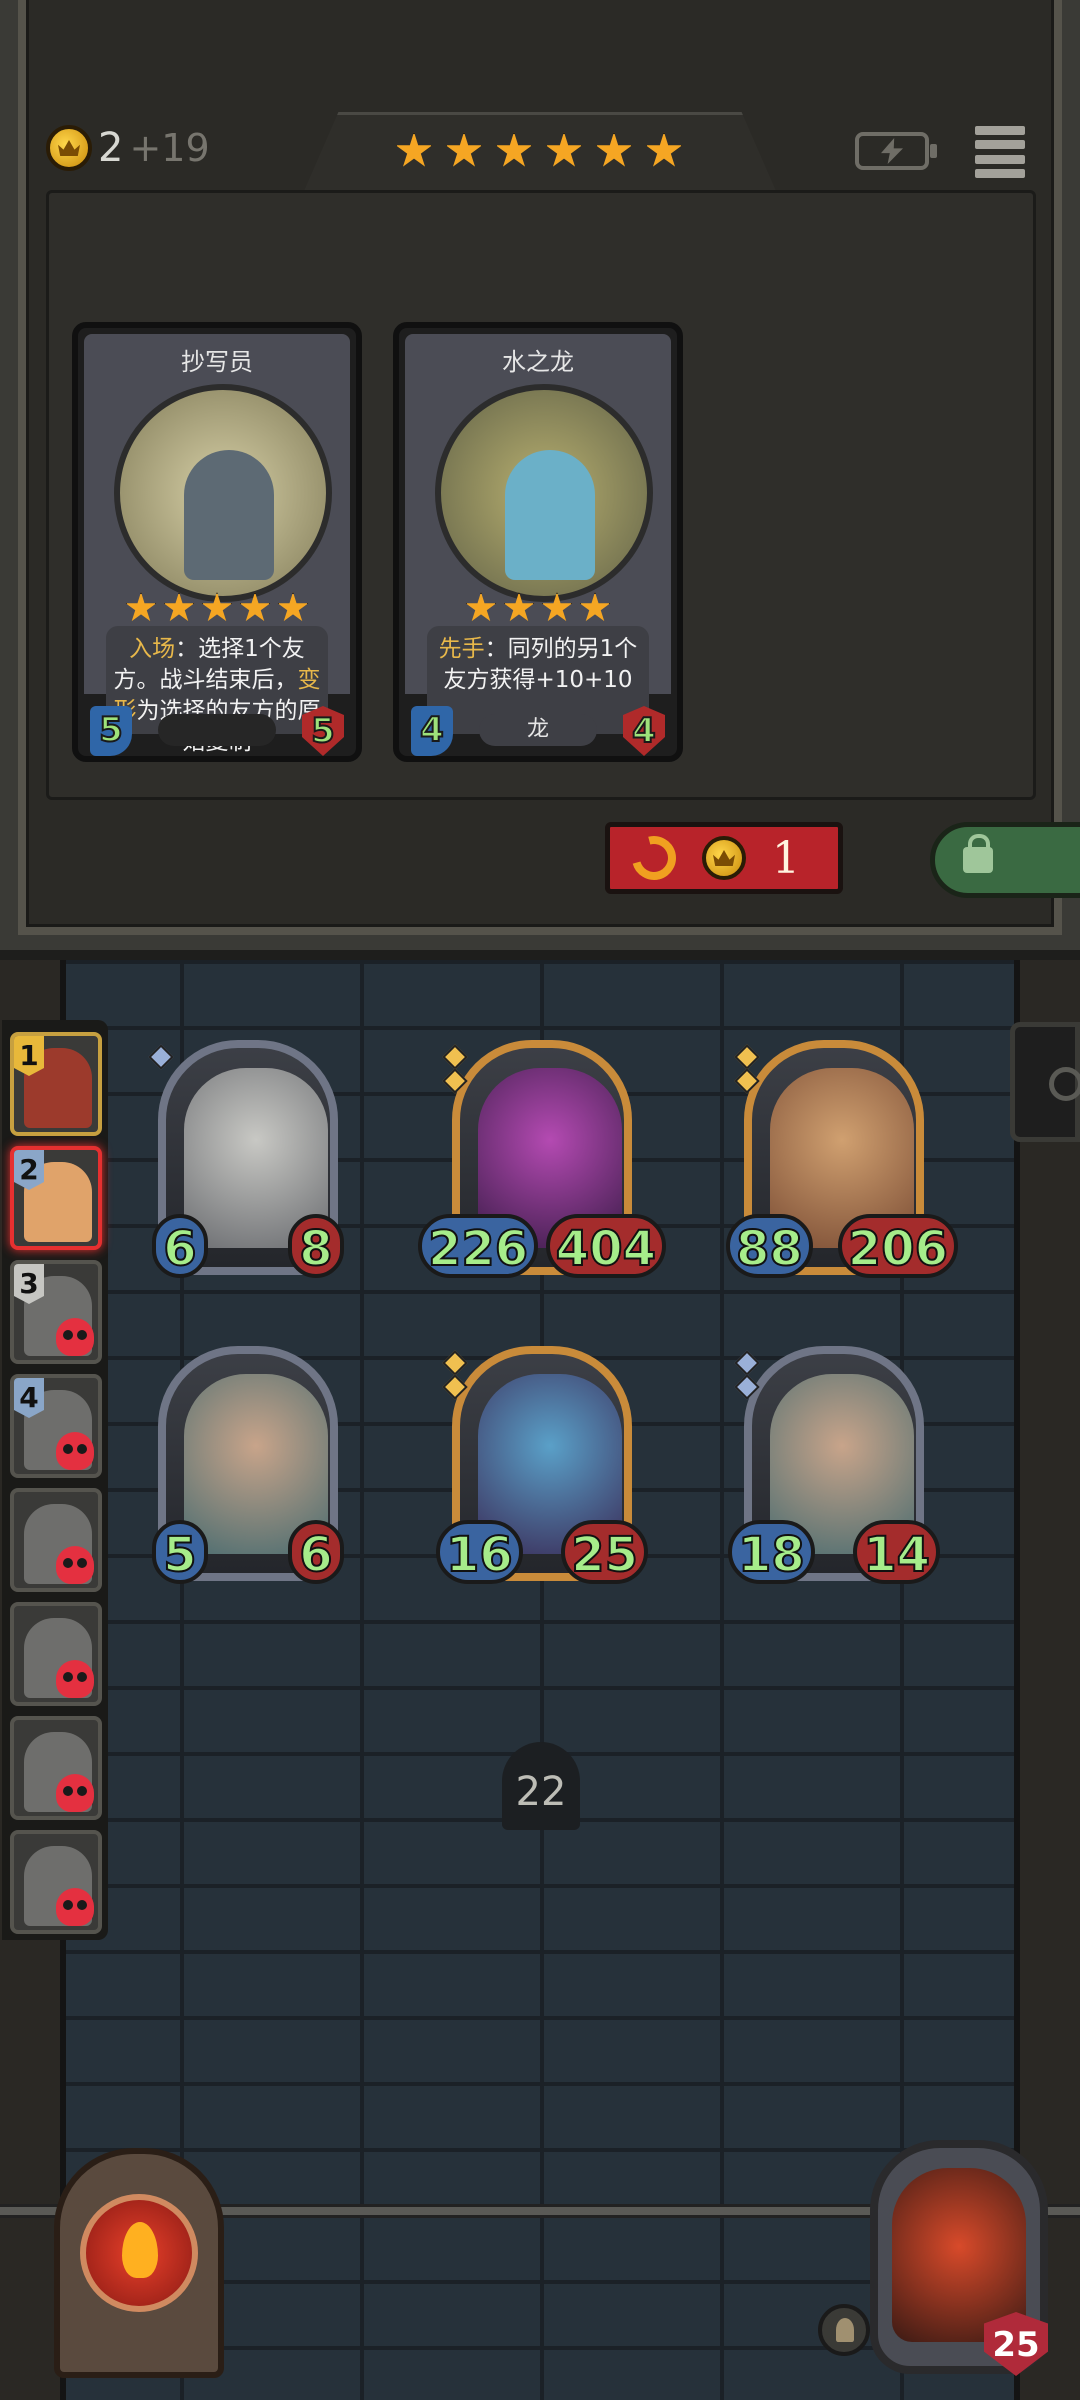 The width and height of the screenshot is (1080, 2400). I want to click on menu-button, so click(1000, 152).